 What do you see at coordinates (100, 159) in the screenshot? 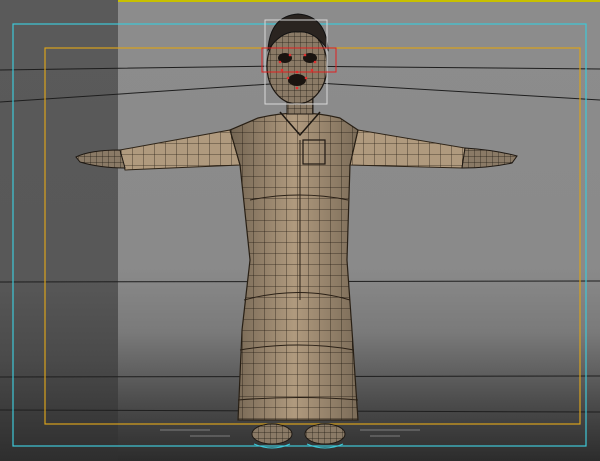
I see `left-hand` at bounding box center [100, 159].